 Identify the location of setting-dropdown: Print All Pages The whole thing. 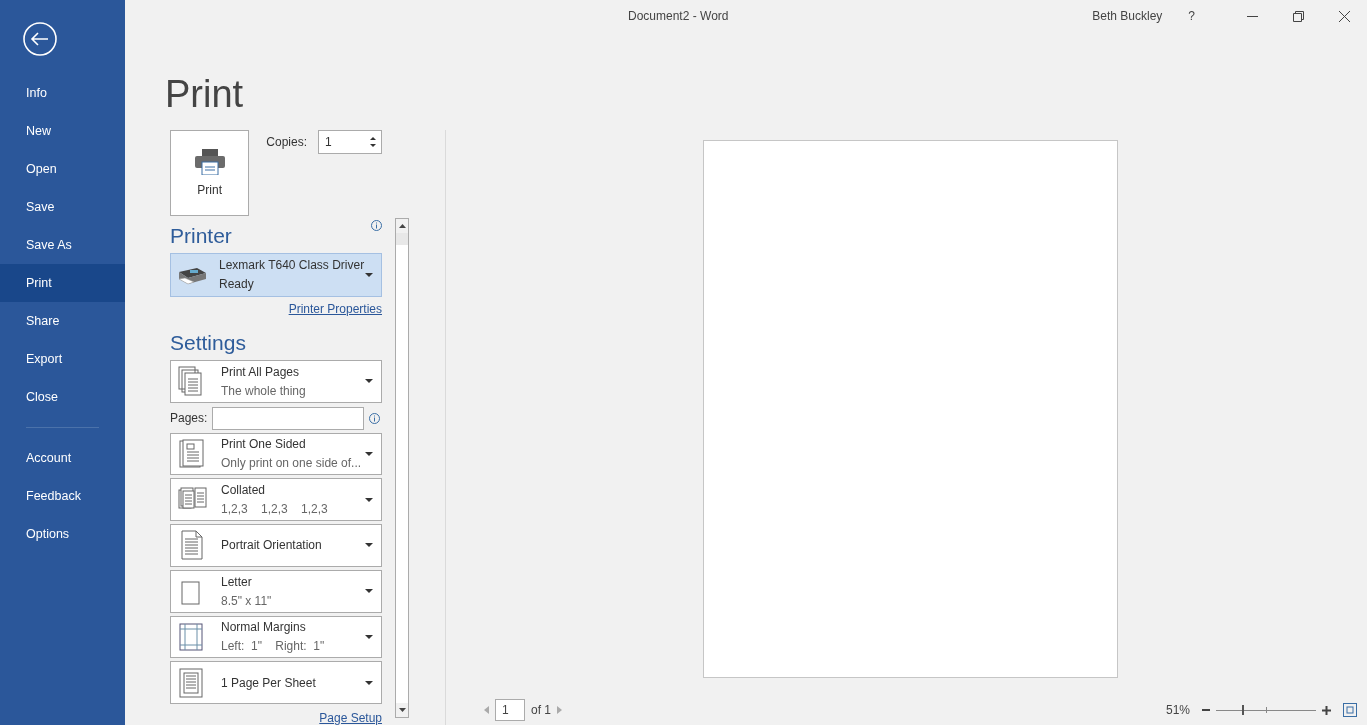
(276, 381).